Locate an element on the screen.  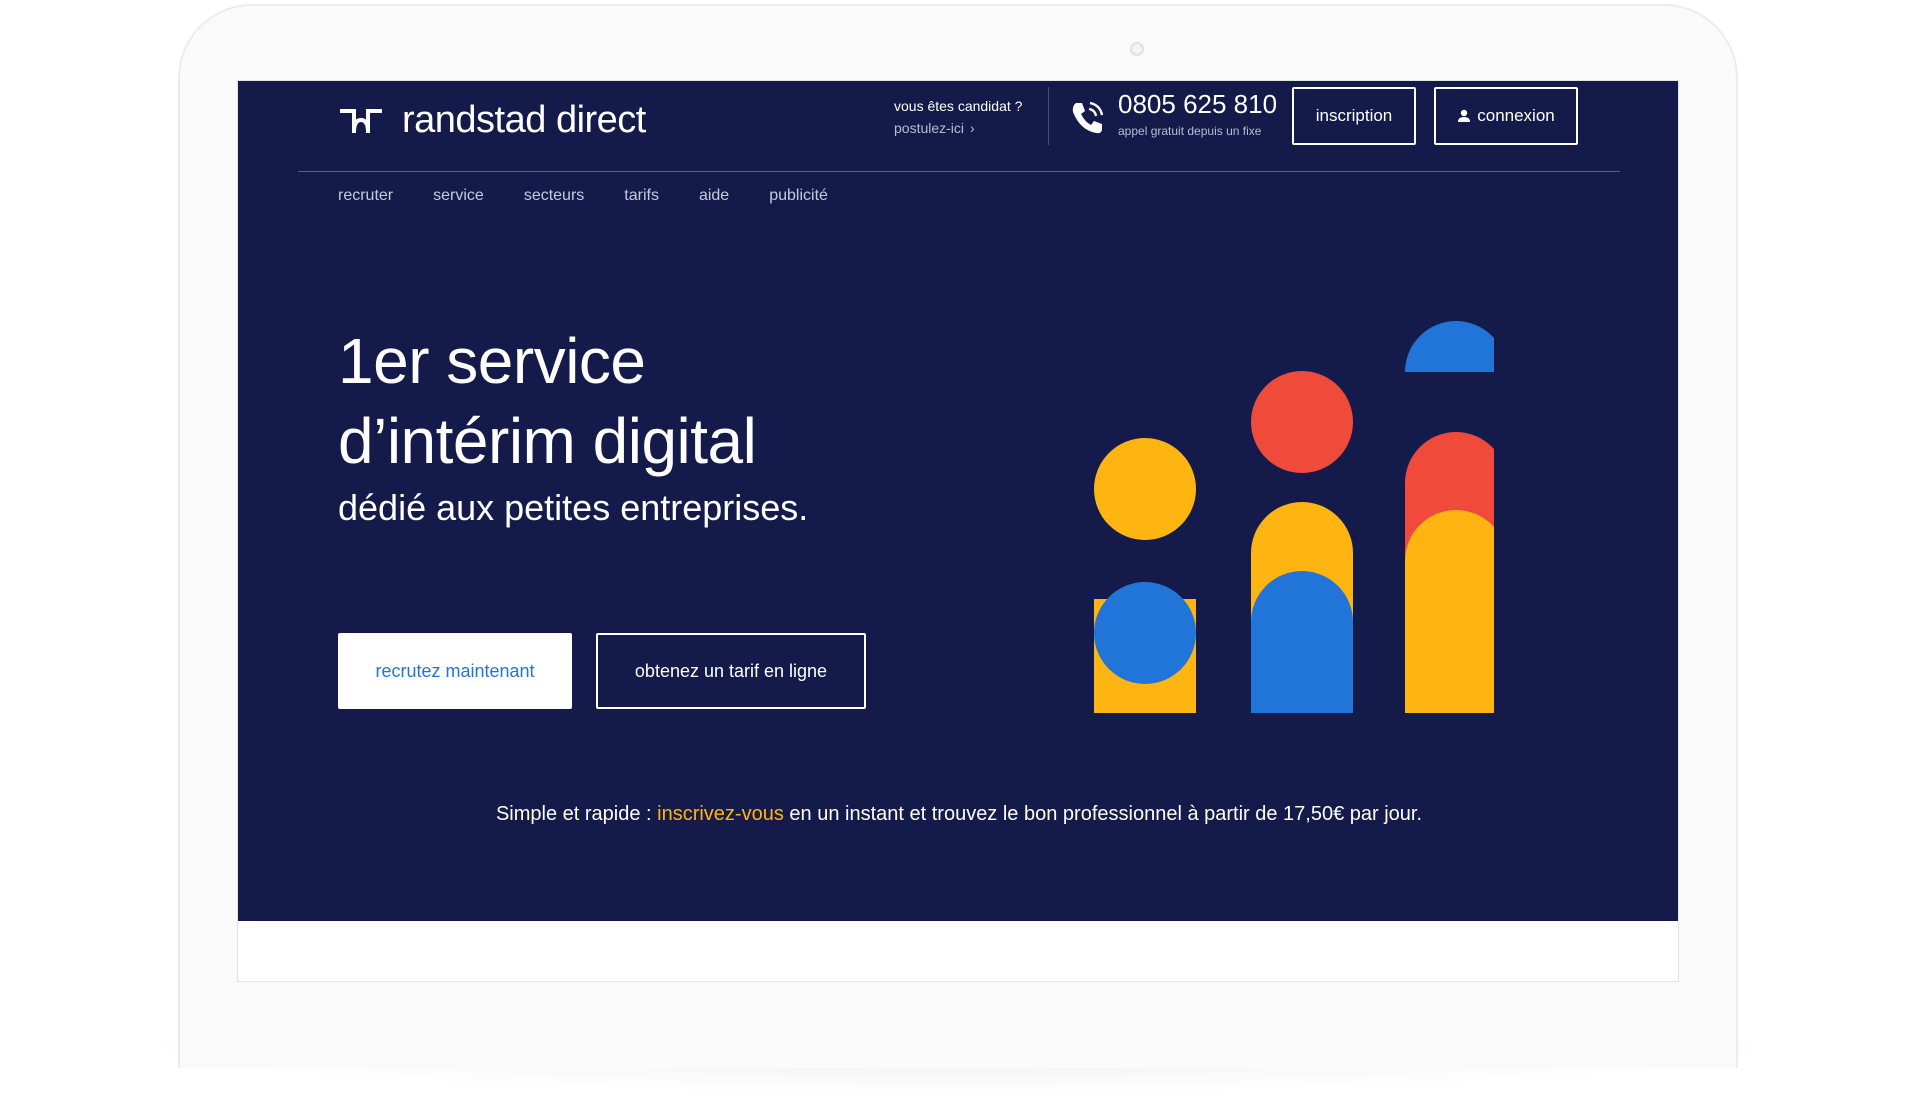
hero-title: 1er service d’intérim digital is located at coordinates (547, 401).